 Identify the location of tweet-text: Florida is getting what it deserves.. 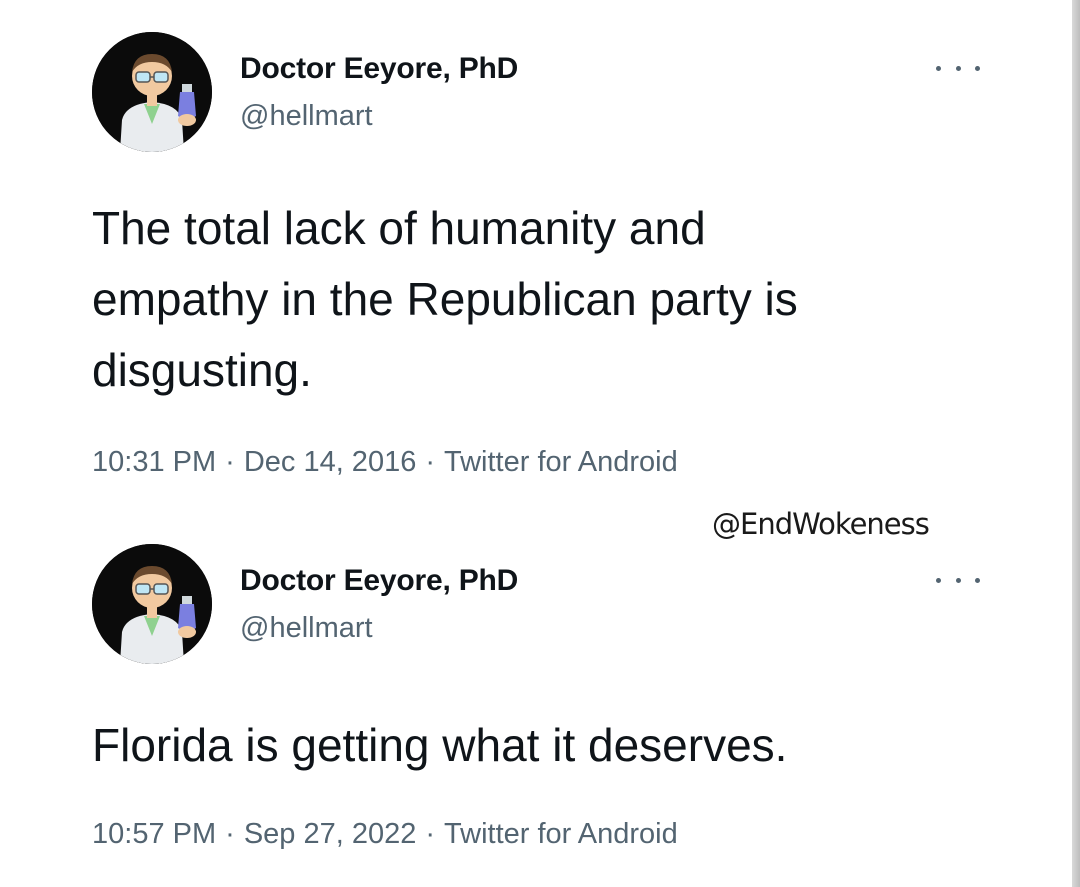
(439, 745).